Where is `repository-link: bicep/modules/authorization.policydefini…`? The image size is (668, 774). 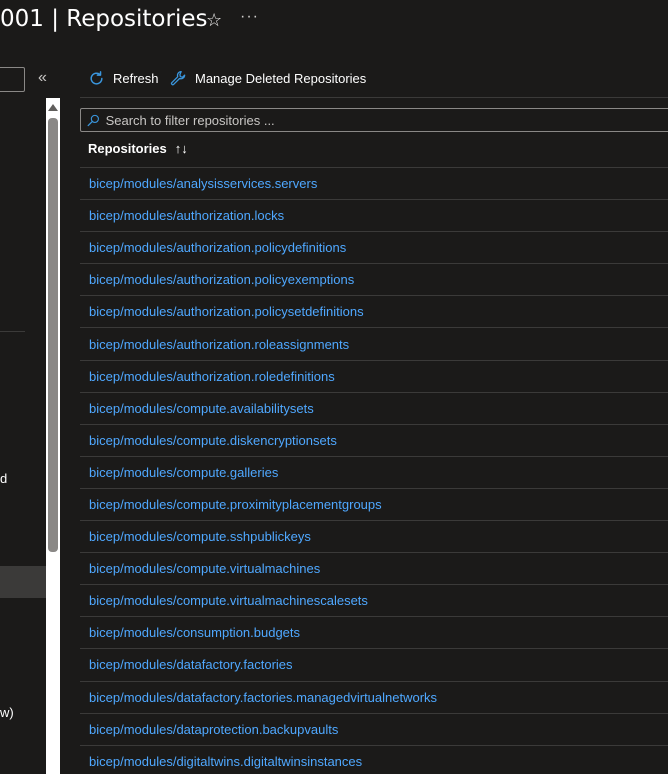
repository-link: bicep/modules/authorization.policydefini… is located at coordinates (217, 247).